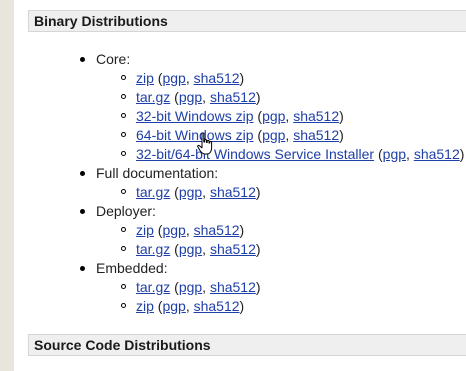  Describe the element at coordinates (247, 21) in the screenshot. I see `binary-distributions-heading: Binary Distributions` at that location.